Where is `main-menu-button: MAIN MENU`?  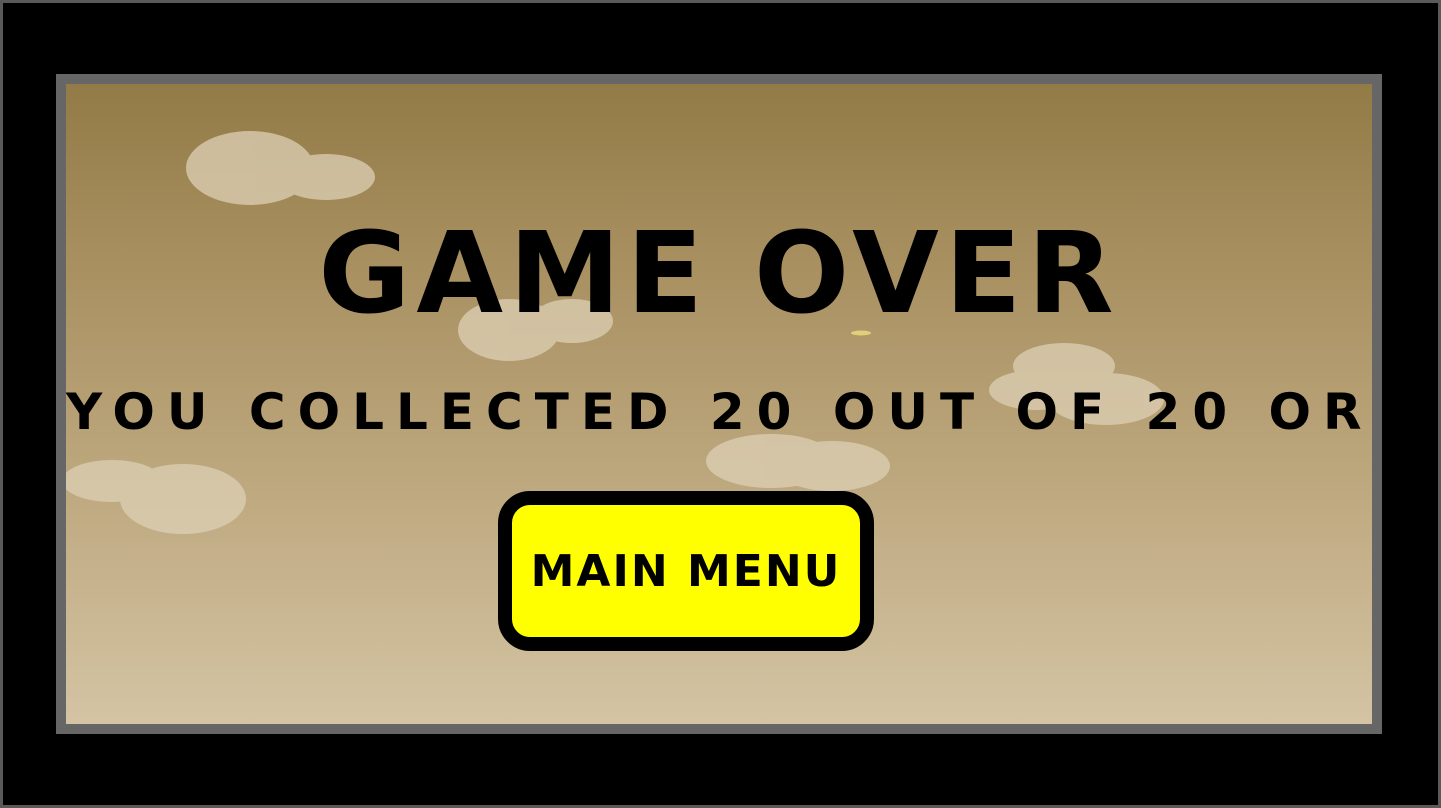
main-menu-button: MAIN MENU is located at coordinates (686, 571).